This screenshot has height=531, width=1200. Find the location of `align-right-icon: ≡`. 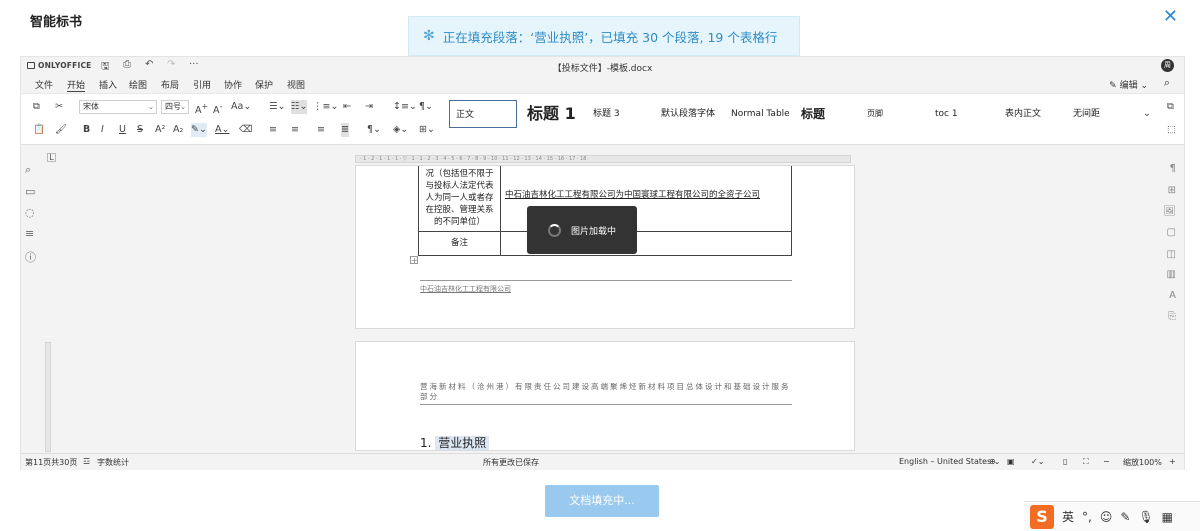

align-right-icon: ≡ is located at coordinates (321, 130).